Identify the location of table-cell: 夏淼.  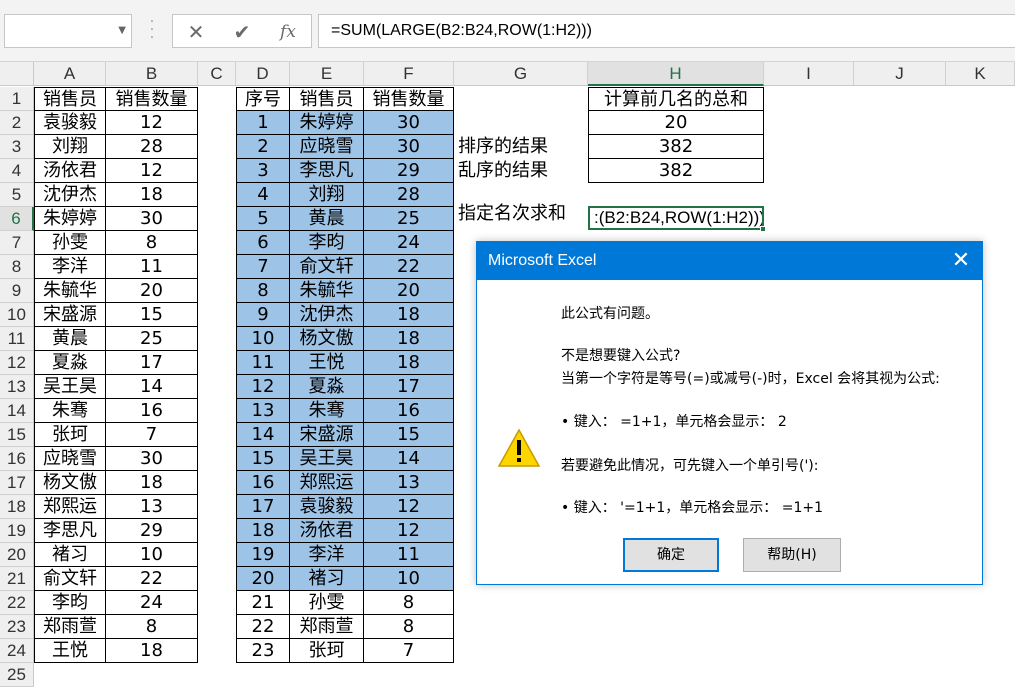
(70, 363).